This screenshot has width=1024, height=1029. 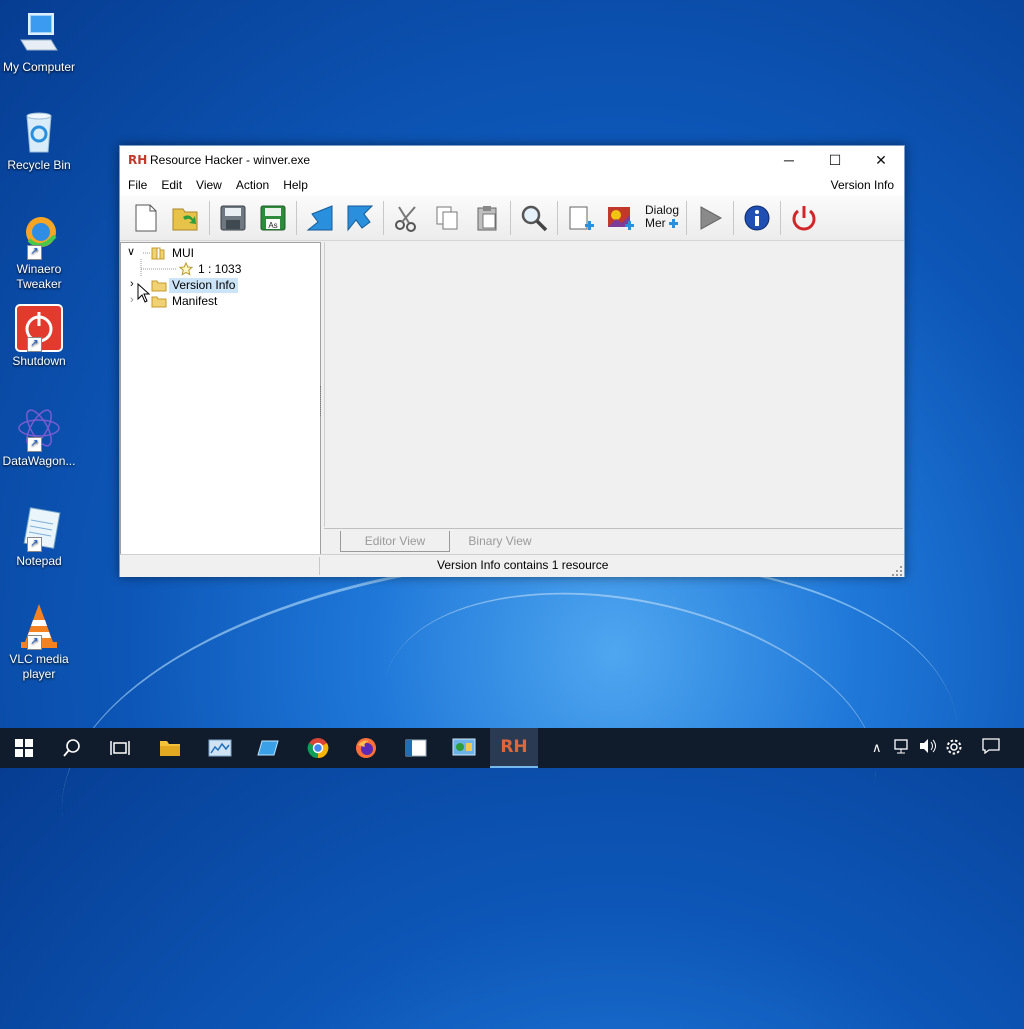 I want to click on taskbar-app-drive, so click(x=268, y=748).